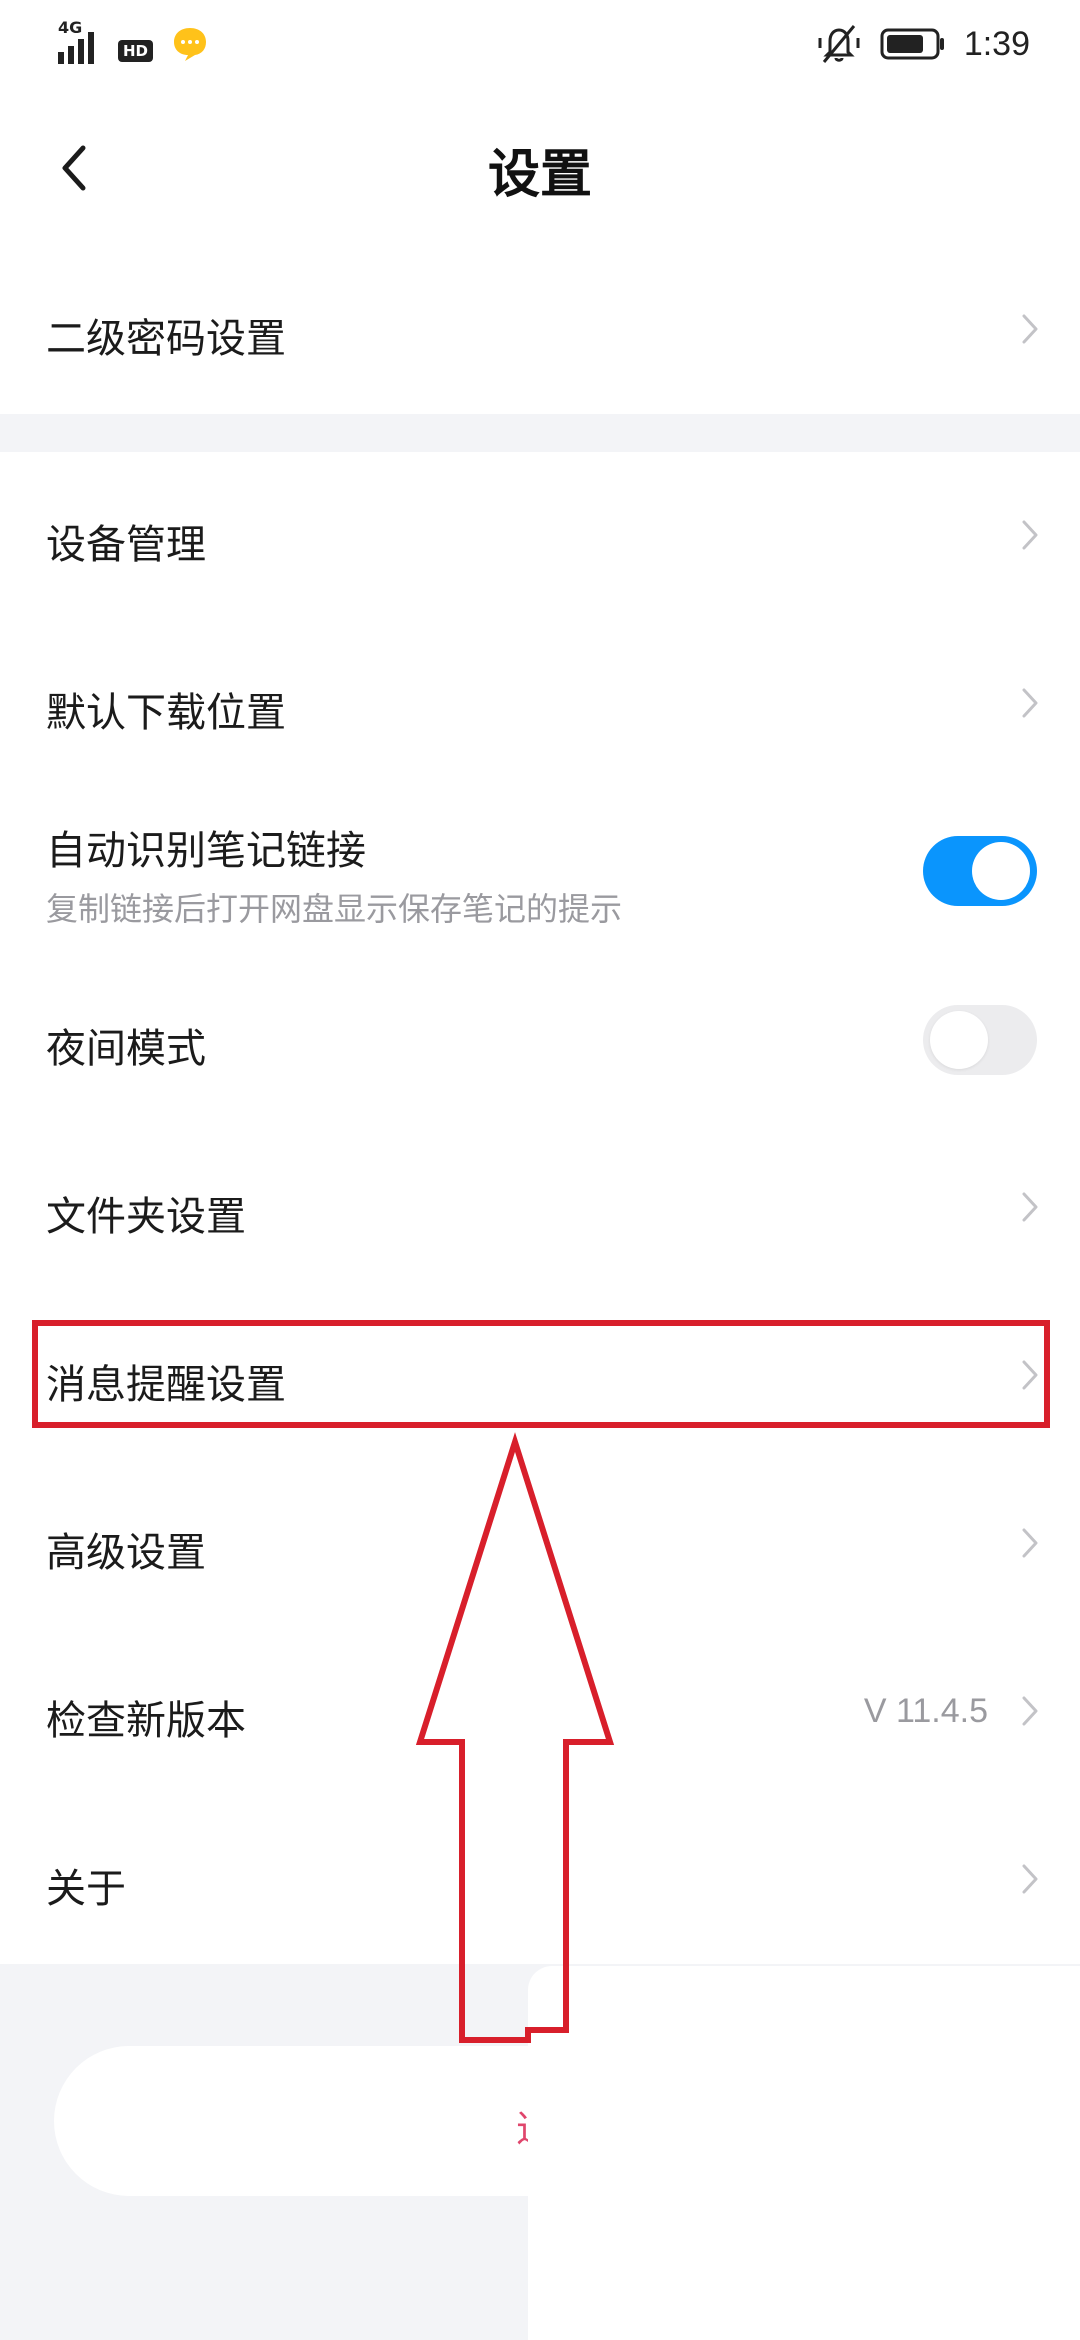 The width and height of the screenshot is (1080, 2340). Describe the element at coordinates (86, 1889) in the screenshot. I see `about-label: 关于` at that location.